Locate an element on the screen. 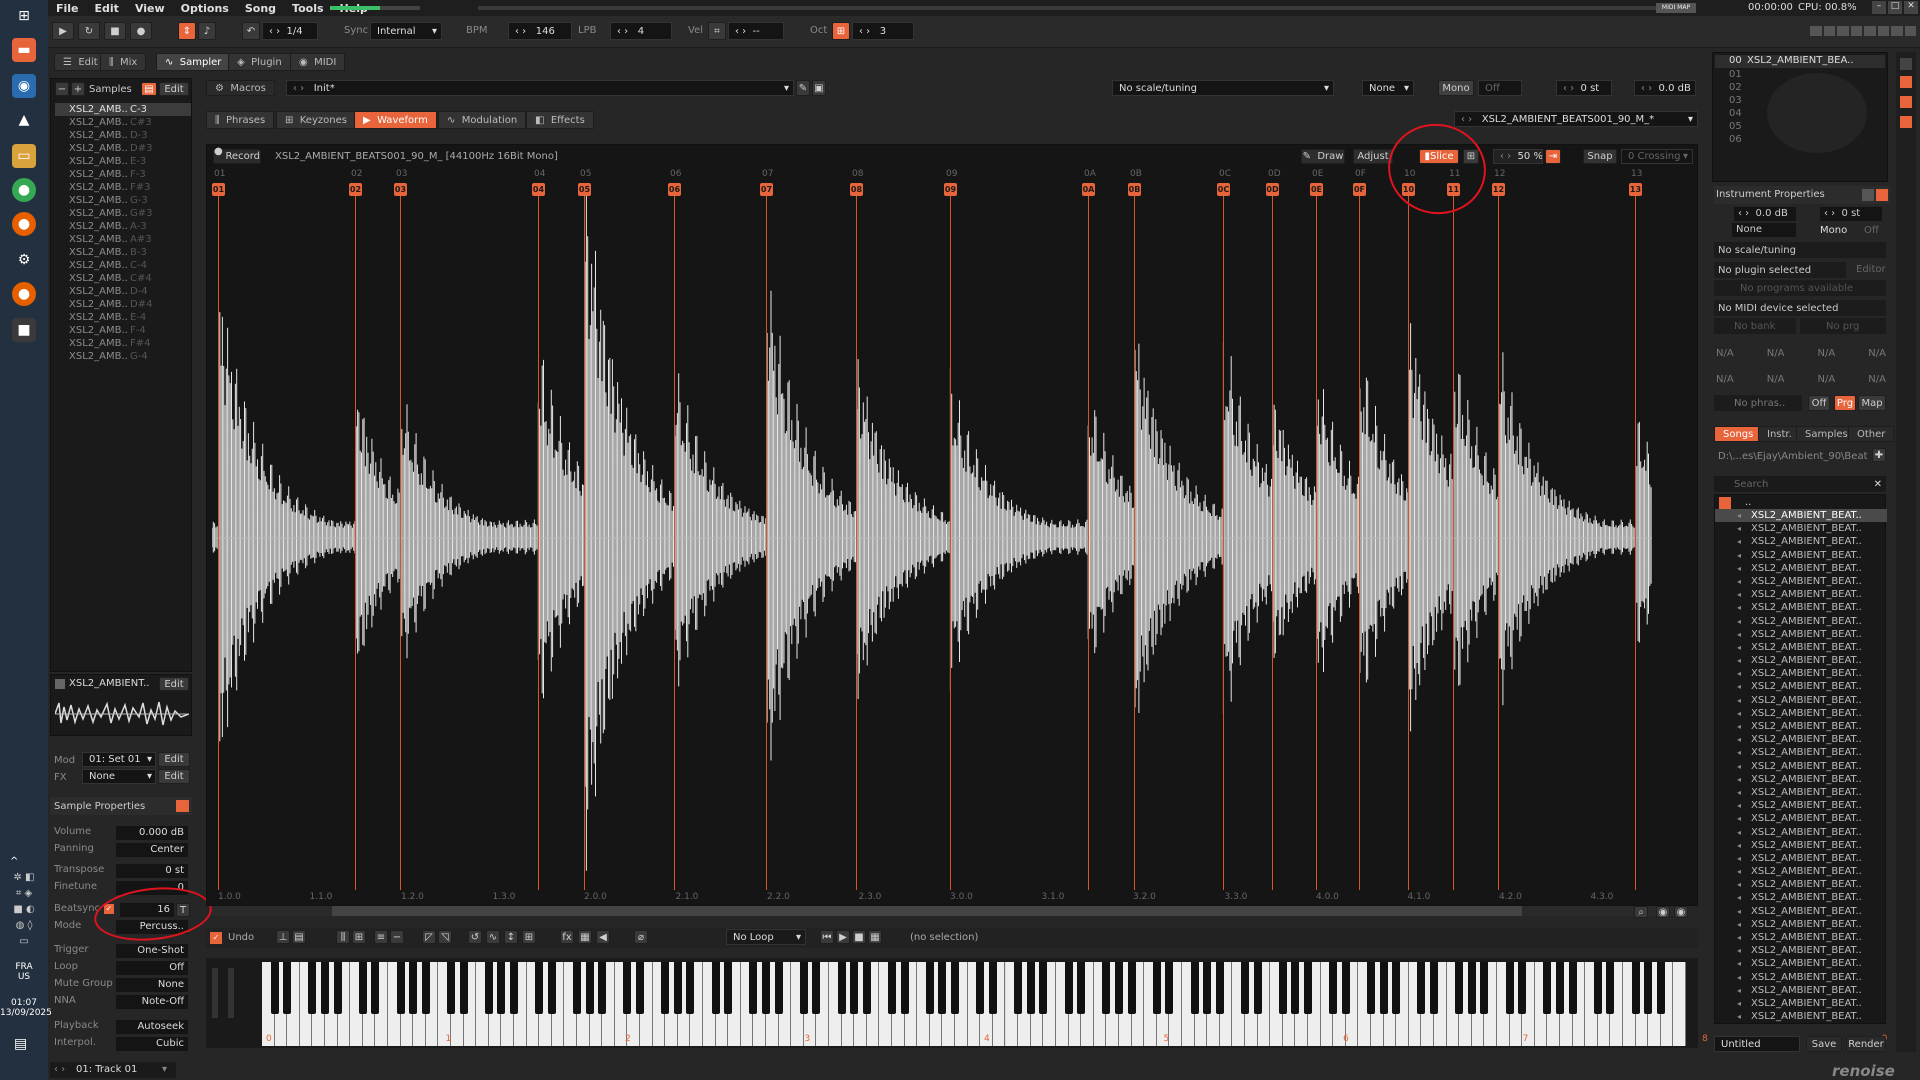 This screenshot has height=1080, width=1920. sample-list-item: XSL2_AMB.. G#3 is located at coordinates (123, 213).